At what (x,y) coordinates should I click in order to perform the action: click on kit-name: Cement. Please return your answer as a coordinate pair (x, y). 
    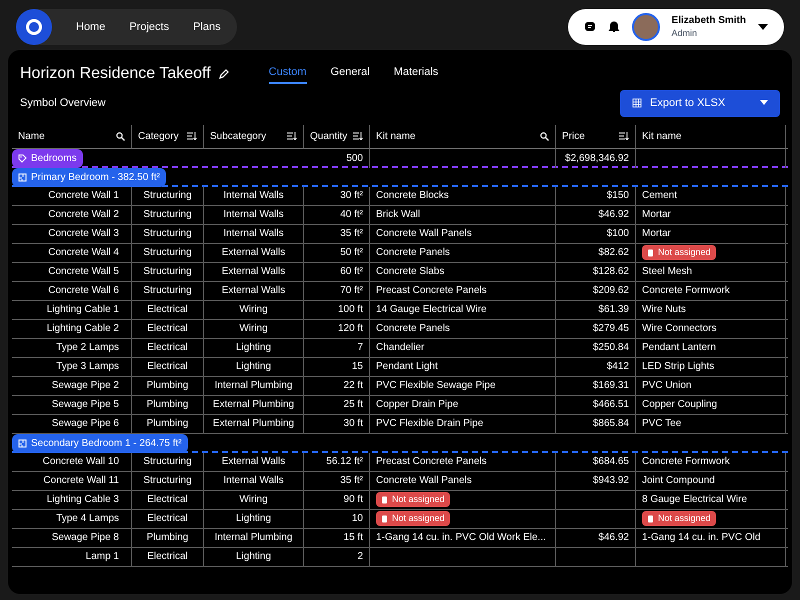
    Looking at the image, I should click on (660, 196).